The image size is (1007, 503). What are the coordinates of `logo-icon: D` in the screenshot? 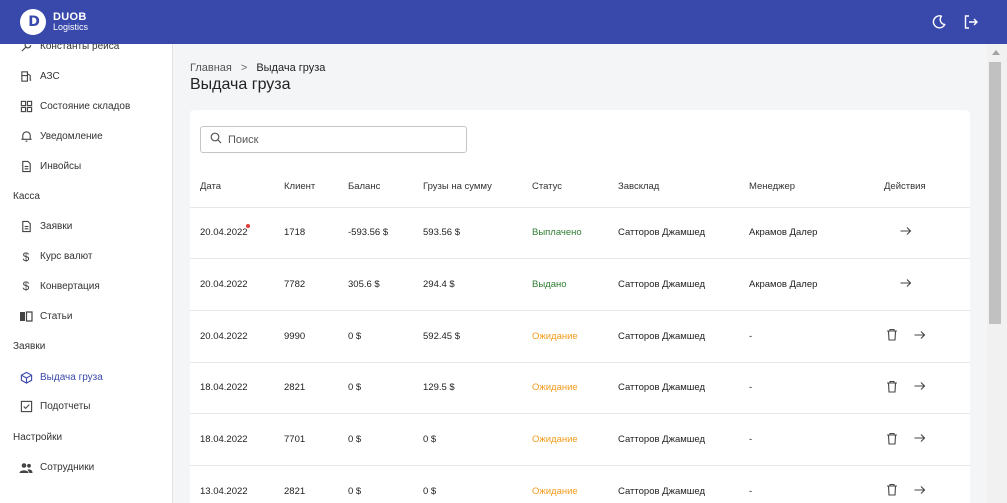 It's located at (33, 22).